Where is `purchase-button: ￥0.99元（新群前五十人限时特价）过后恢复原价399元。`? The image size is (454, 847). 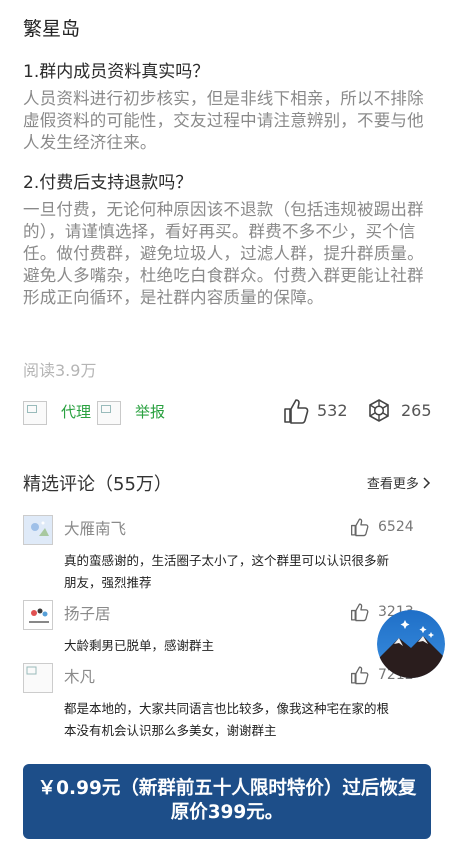
purchase-button: ￥0.99元（新群前五十人限时特价）过后恢复原价399元。 is located at coordinates (227, 801).